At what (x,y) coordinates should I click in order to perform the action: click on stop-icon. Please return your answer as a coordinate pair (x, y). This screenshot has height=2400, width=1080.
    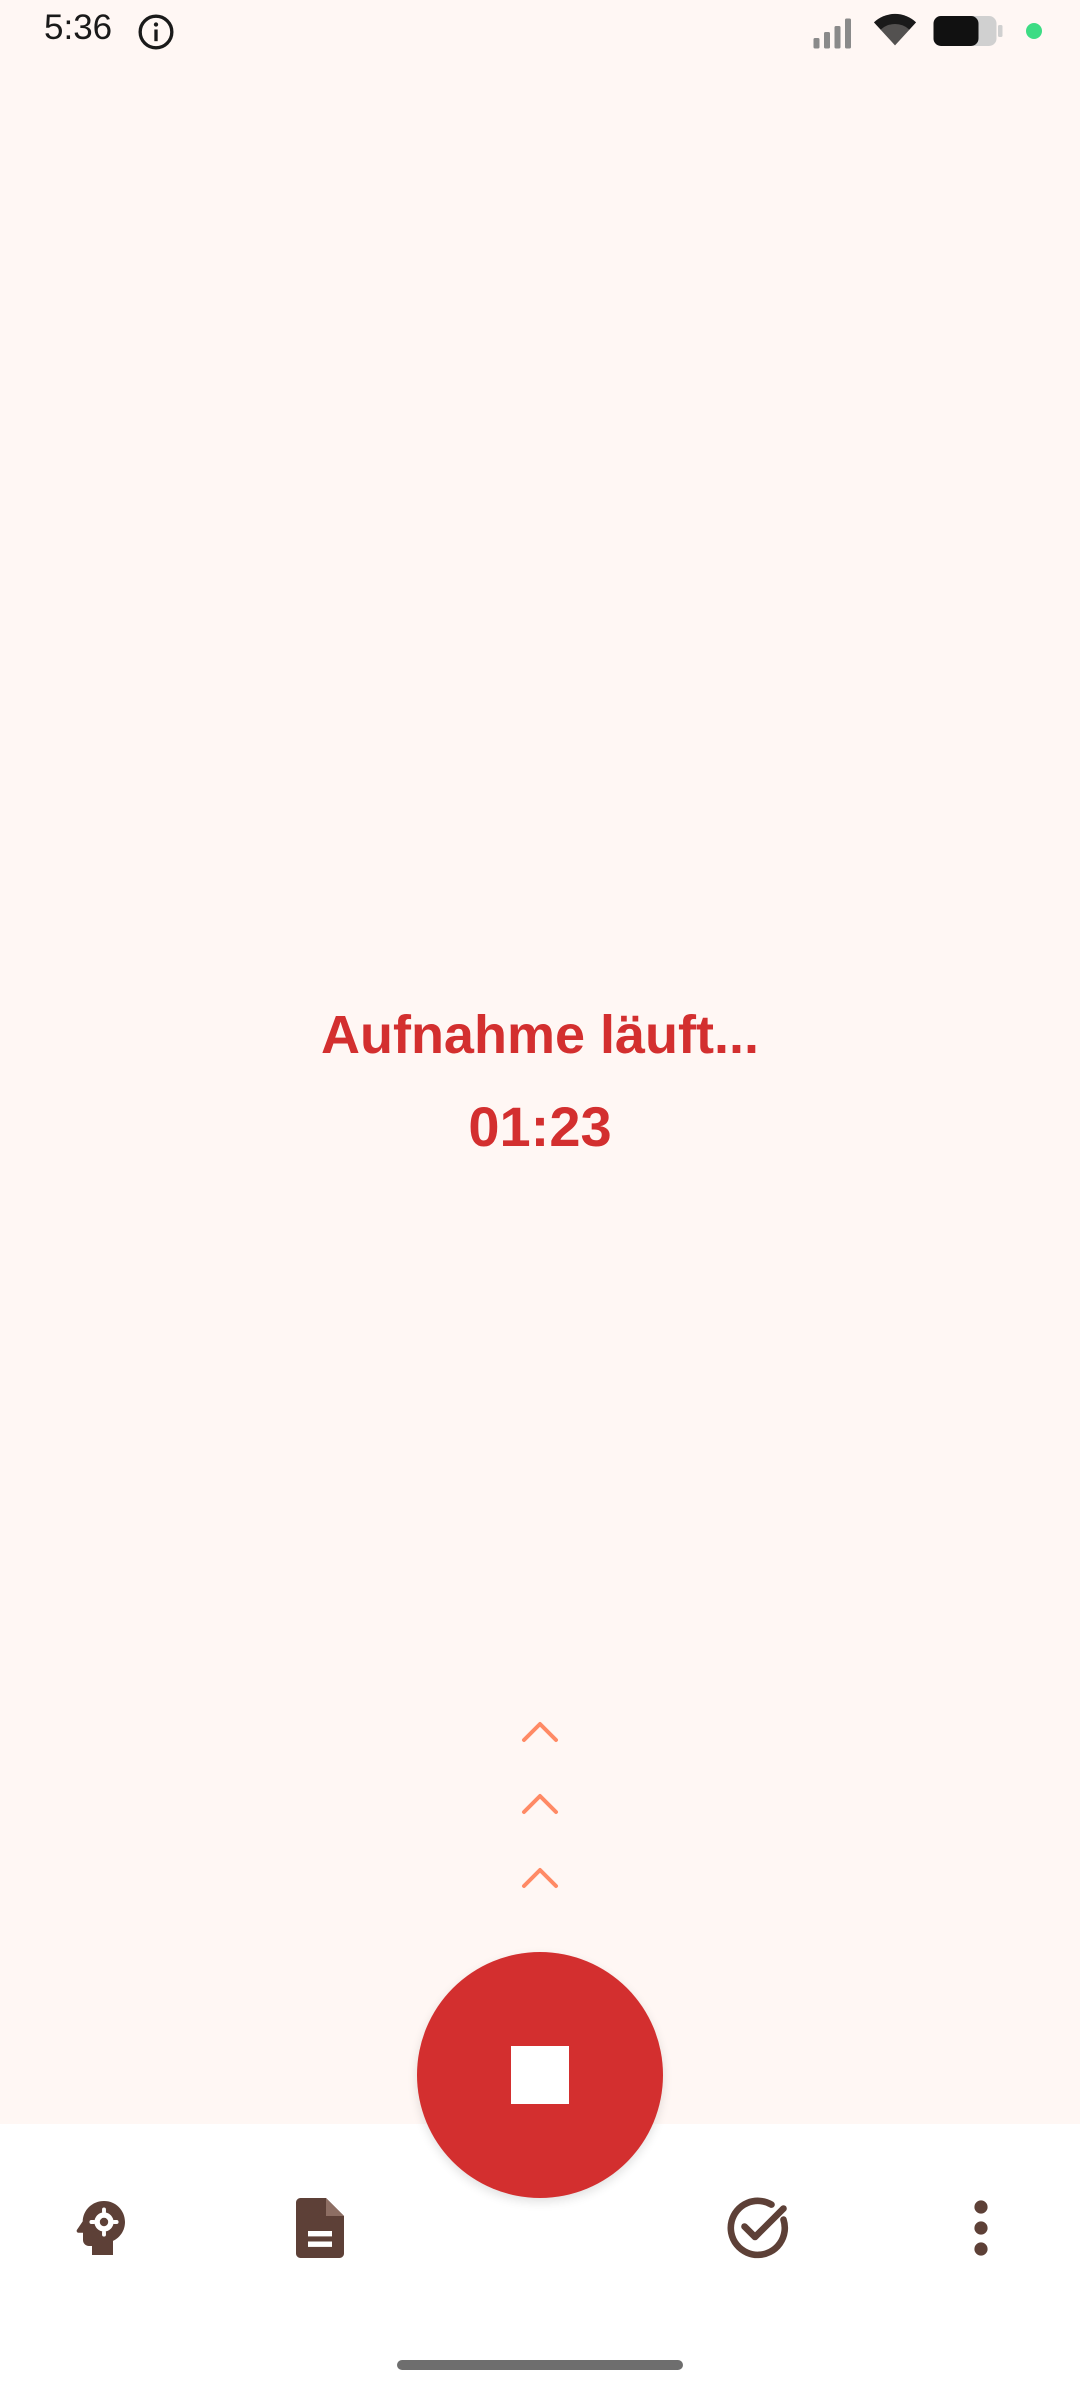
    Looking at the image, I should click on (540, 2075).